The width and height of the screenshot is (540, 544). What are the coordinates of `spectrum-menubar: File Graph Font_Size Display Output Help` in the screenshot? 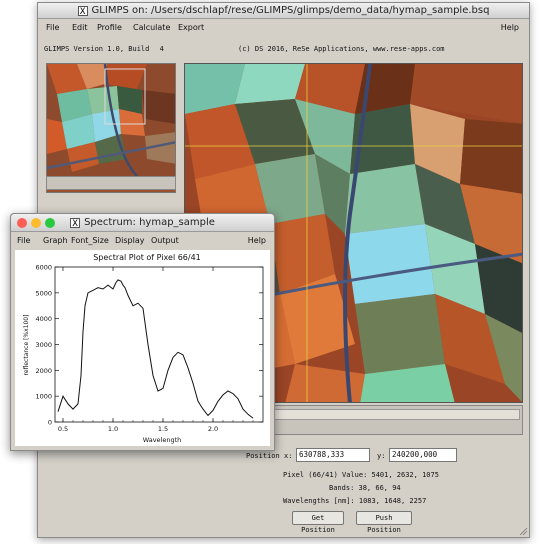 It's located at (142, 240).